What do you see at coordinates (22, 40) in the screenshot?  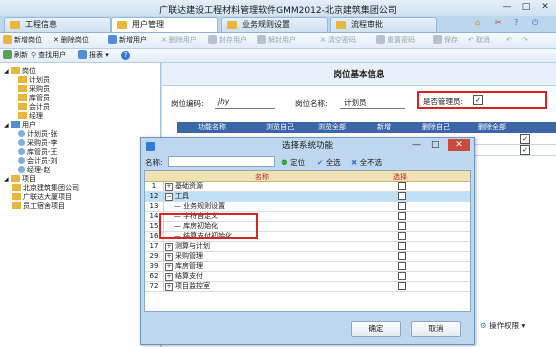 I see `new-post-button: 新增岗位` at bounding box center [22, 40].